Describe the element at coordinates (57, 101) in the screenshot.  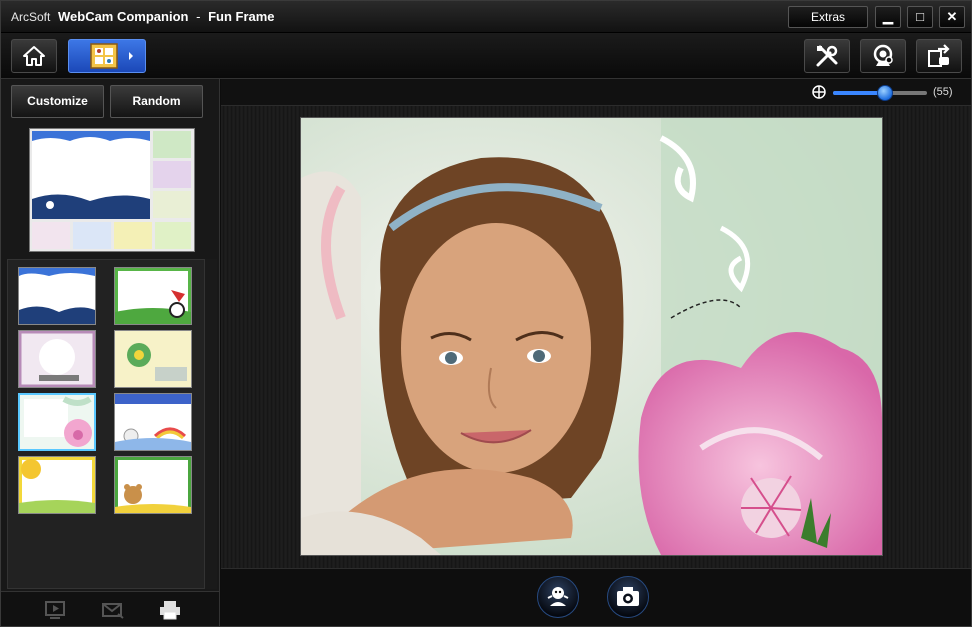
I see `customize-button: Customize` at that location.